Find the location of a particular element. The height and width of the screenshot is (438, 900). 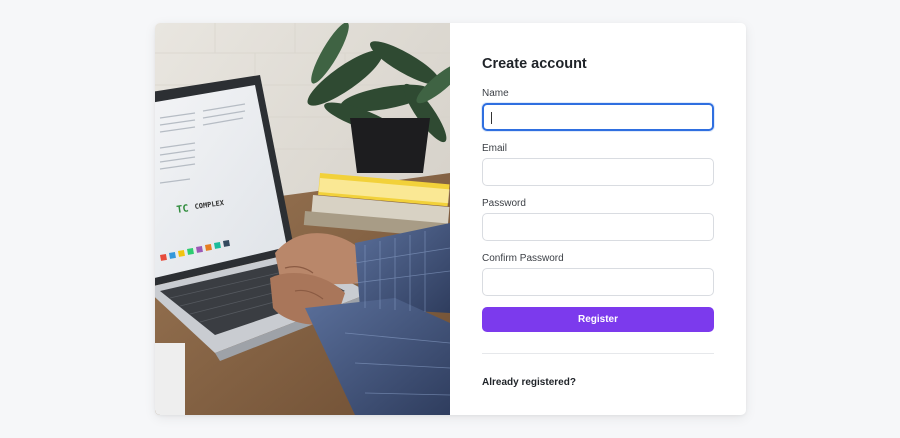

name-input is located at coordinates (598, 117).